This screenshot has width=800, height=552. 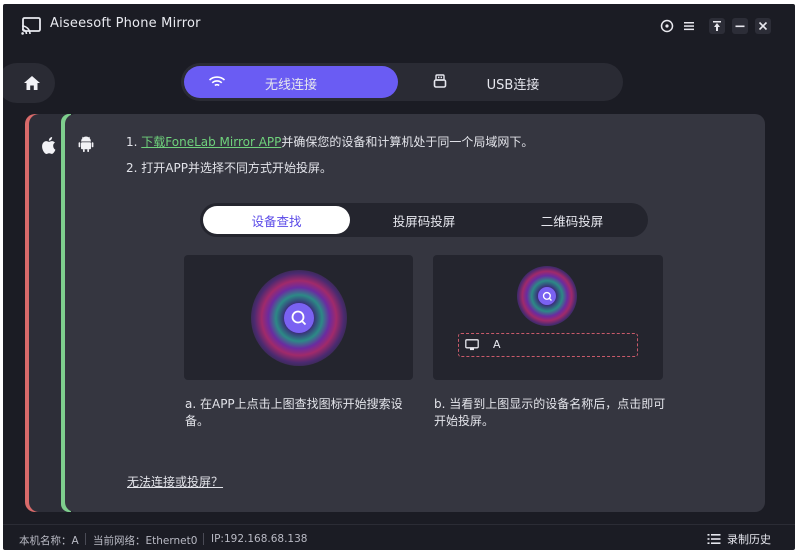 What do you see at coordinates (548, 345) in the screenshot?
I see `found-device-item: A` at bounding box center [548, 345].